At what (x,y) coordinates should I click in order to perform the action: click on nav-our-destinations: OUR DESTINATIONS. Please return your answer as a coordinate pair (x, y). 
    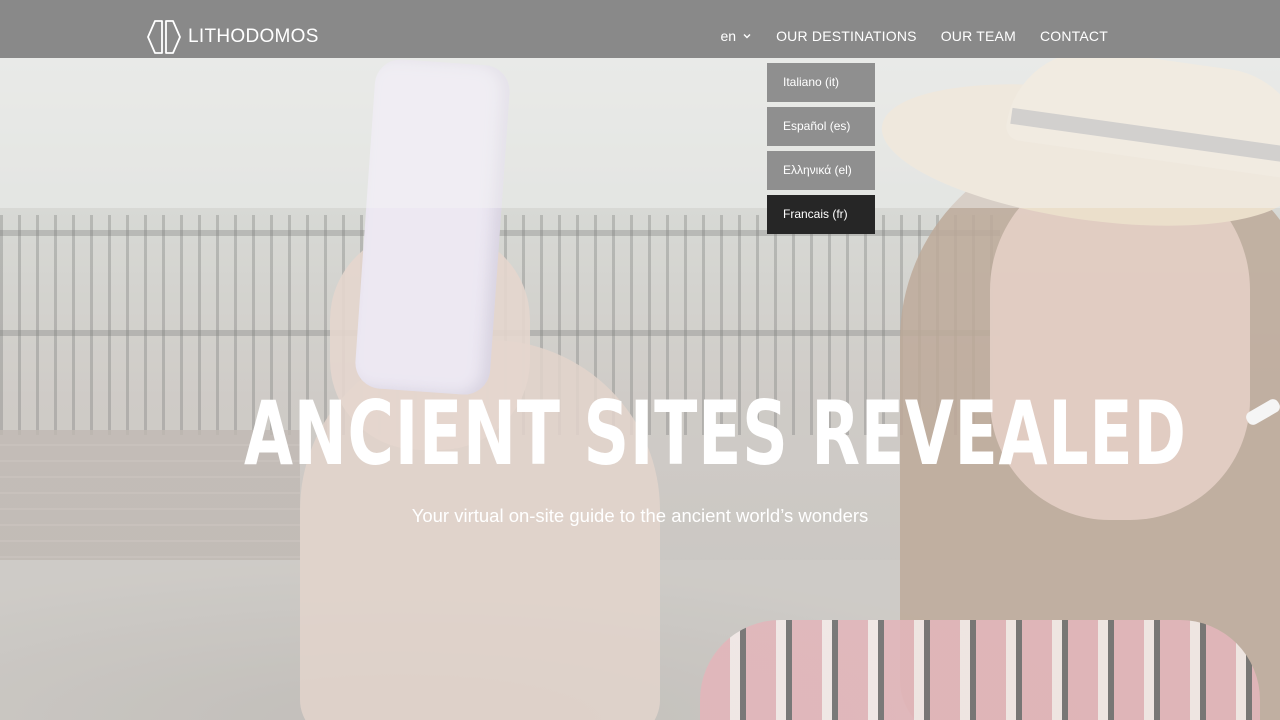
    Looking at the image, I should click on (846, 36).